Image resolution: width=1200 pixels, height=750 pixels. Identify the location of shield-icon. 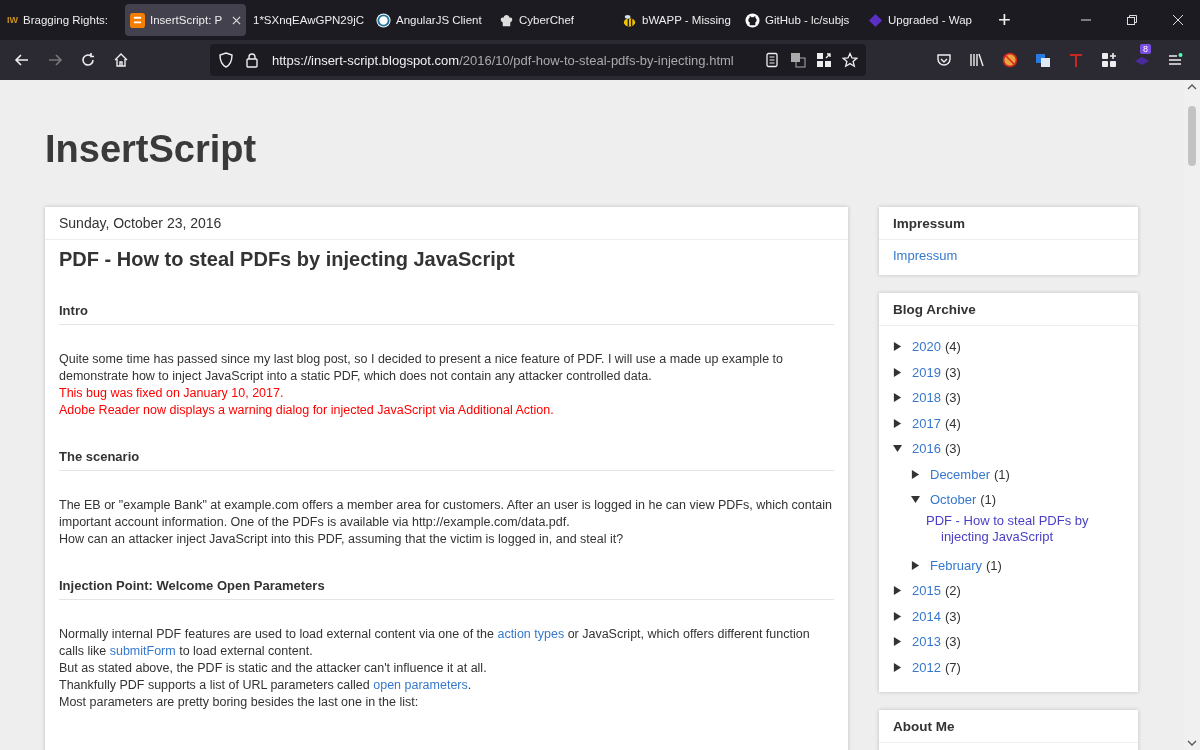
(226, 60).